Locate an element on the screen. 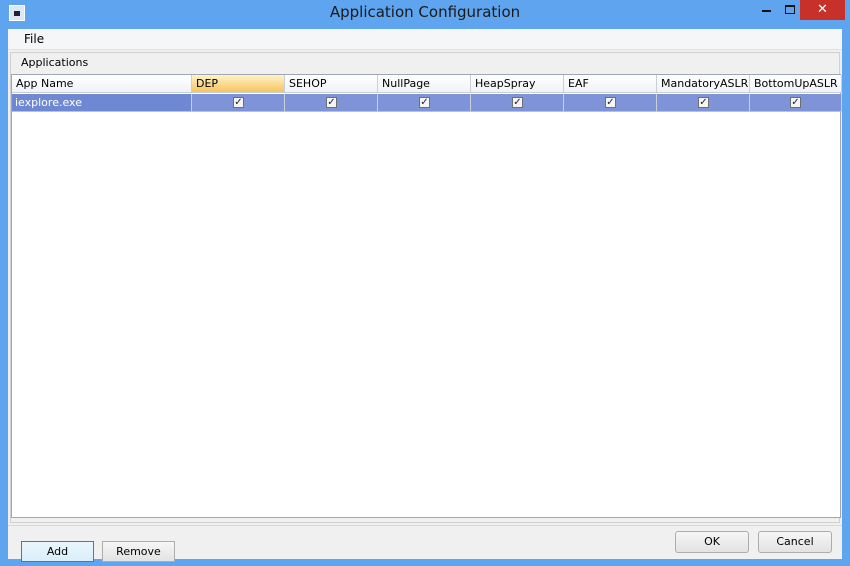 This screenshot has width=850, height=566. maximize-icon is located at coordinates (789, 9).